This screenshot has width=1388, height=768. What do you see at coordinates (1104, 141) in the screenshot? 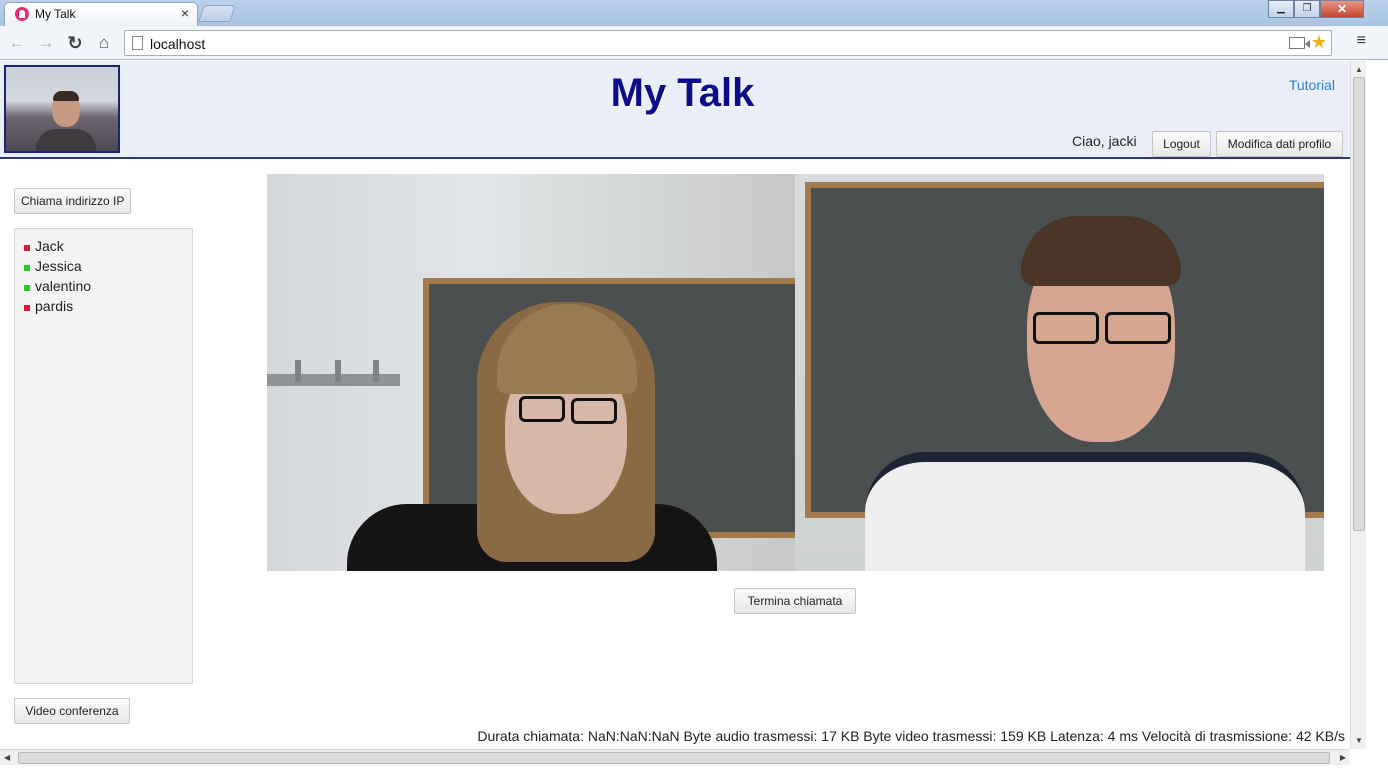
I see `user-greeting: Ciao, jacki` at bounding box center [1104, 141].